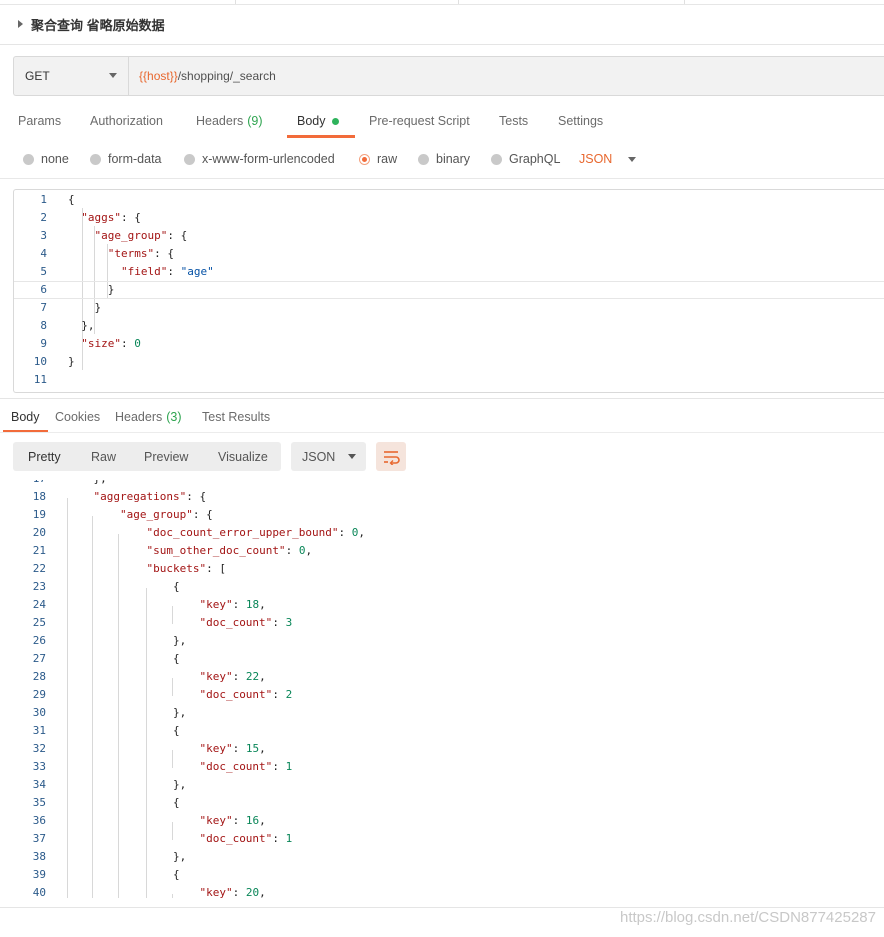 The height and width of the screenshot is (937, 884). What do you see at coordinates (39, 658) in the screenshot?
I see `line-number: 27` at bounding box center [39, 658].